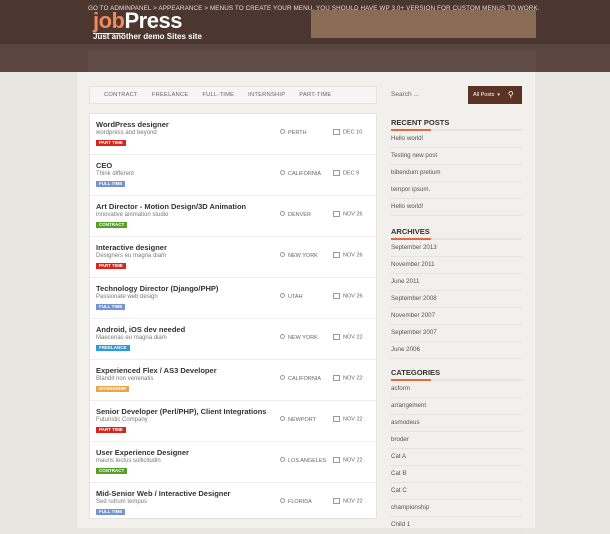 The width and height of the screenshot is (610, 534). I want to click on job-date-text: Dec 10, so click(353, 132).